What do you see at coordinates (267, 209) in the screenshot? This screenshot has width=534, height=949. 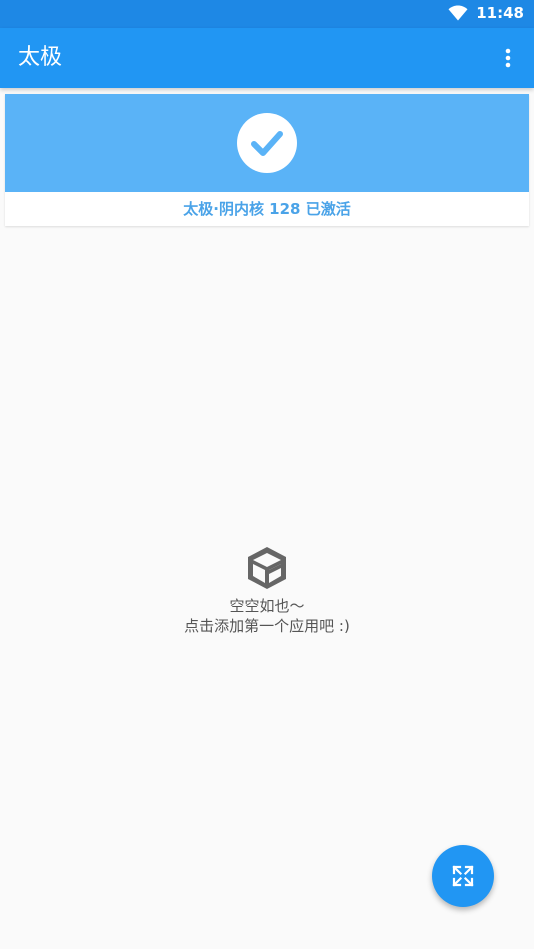 I see `framework-status-text: 太极·阴内核 128 已激活` at bounding box center [267, 209].